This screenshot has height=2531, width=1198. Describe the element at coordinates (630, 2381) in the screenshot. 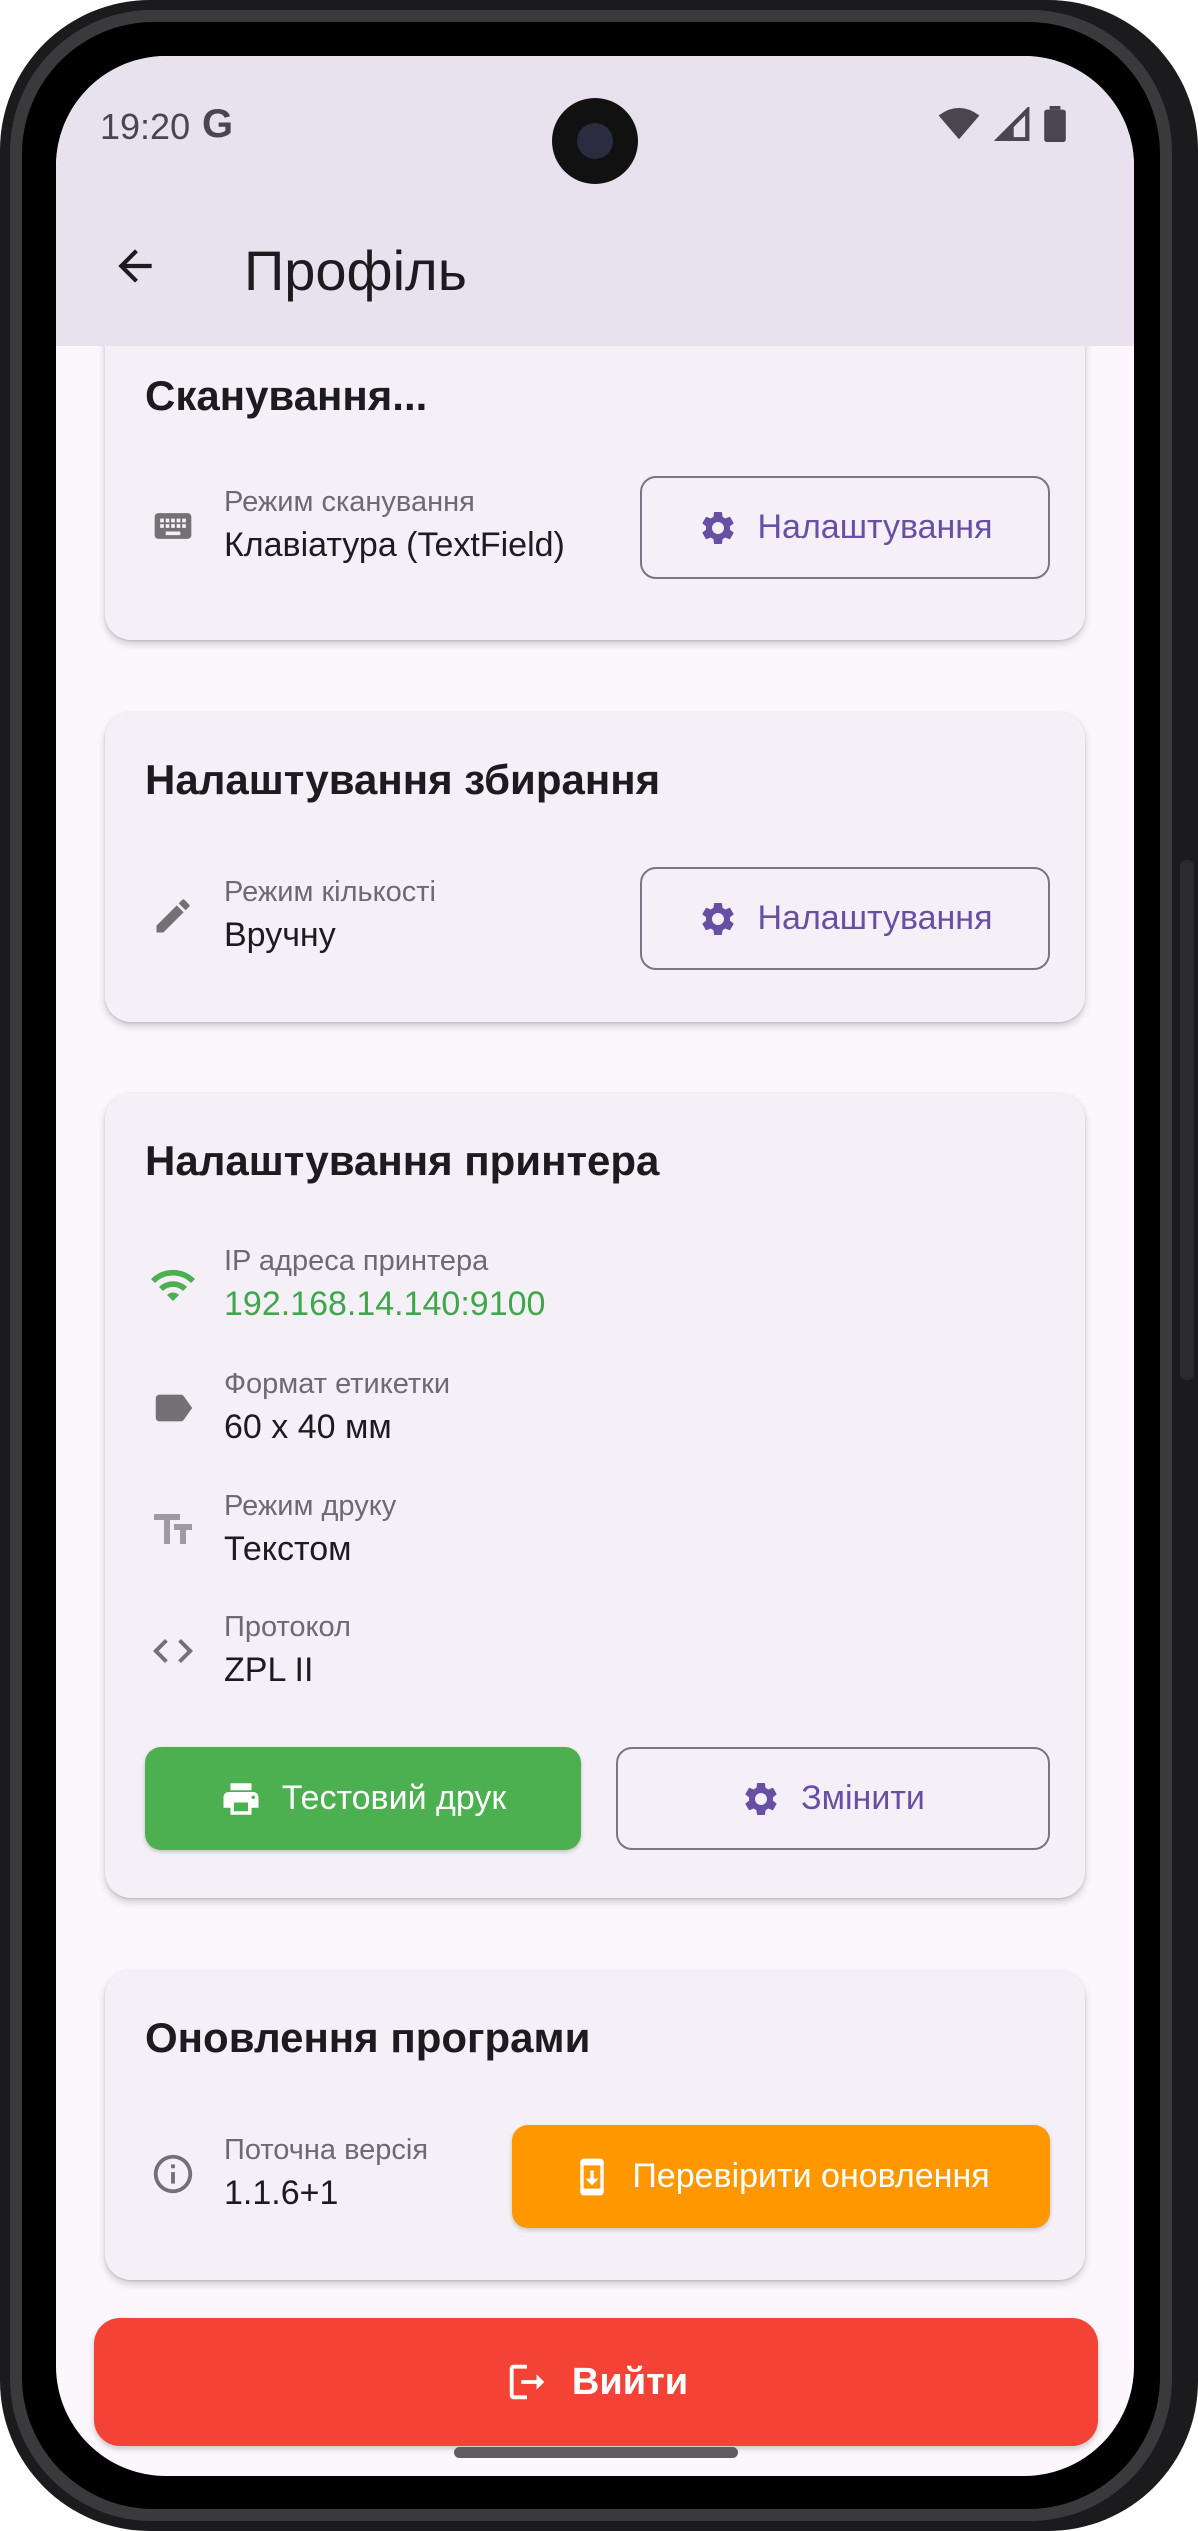

I see `logout-label: Вийти` at that location.